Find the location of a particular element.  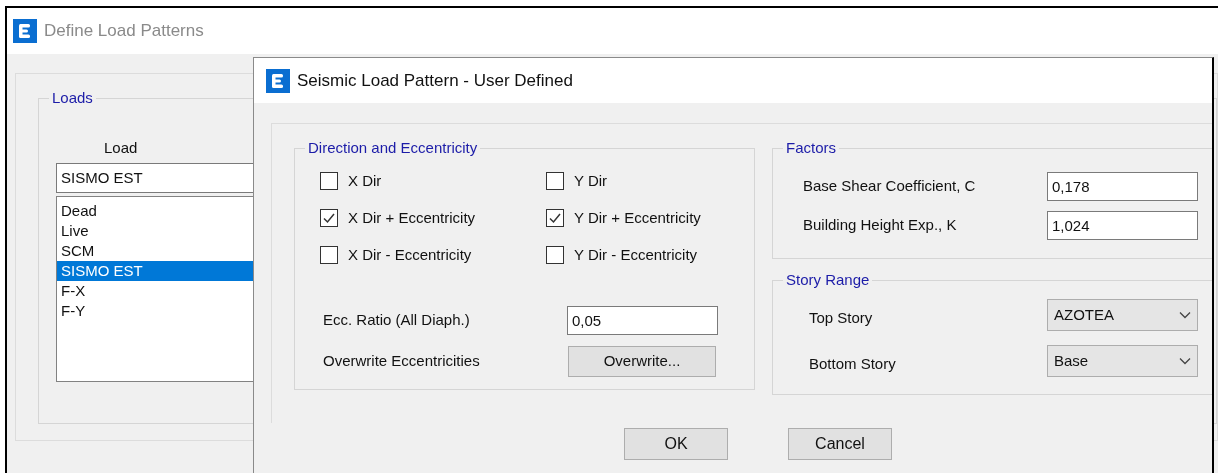

field-label: Bottom Story is located at coordinates (853, 363).